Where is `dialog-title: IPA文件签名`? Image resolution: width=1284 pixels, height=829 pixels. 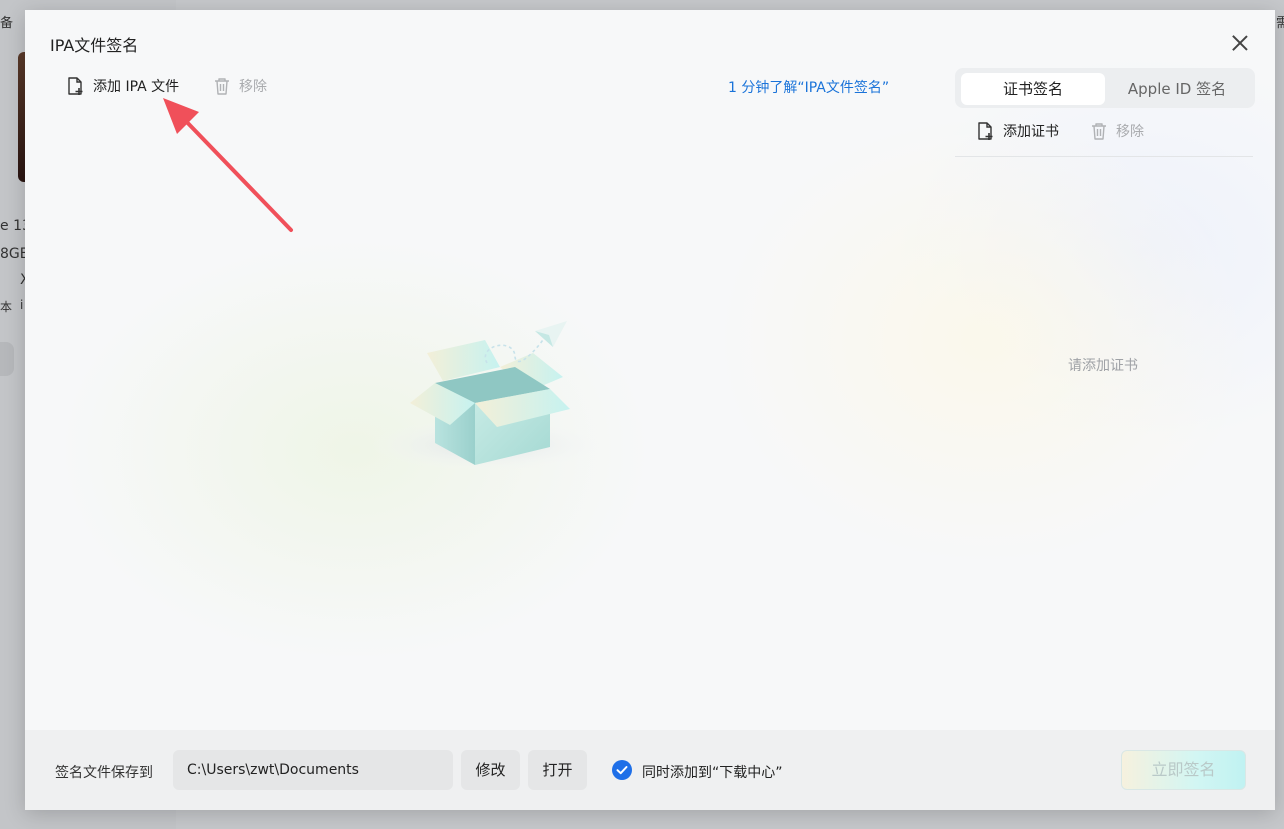 dialog-title: IPA文件签名 is located at coordinates (94, 45).